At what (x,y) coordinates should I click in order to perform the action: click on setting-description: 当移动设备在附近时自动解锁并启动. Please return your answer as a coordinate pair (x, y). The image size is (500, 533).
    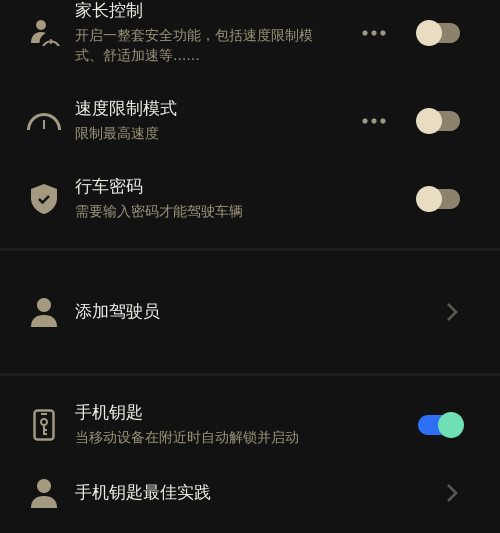
    Looking at the image, I should click on (187, 438).